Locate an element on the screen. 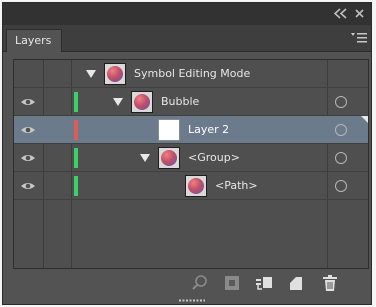 The width and height of the screenshot is (376, 307). layer-row-layer-2: Layer 2 is located at coordinates (191, 130).